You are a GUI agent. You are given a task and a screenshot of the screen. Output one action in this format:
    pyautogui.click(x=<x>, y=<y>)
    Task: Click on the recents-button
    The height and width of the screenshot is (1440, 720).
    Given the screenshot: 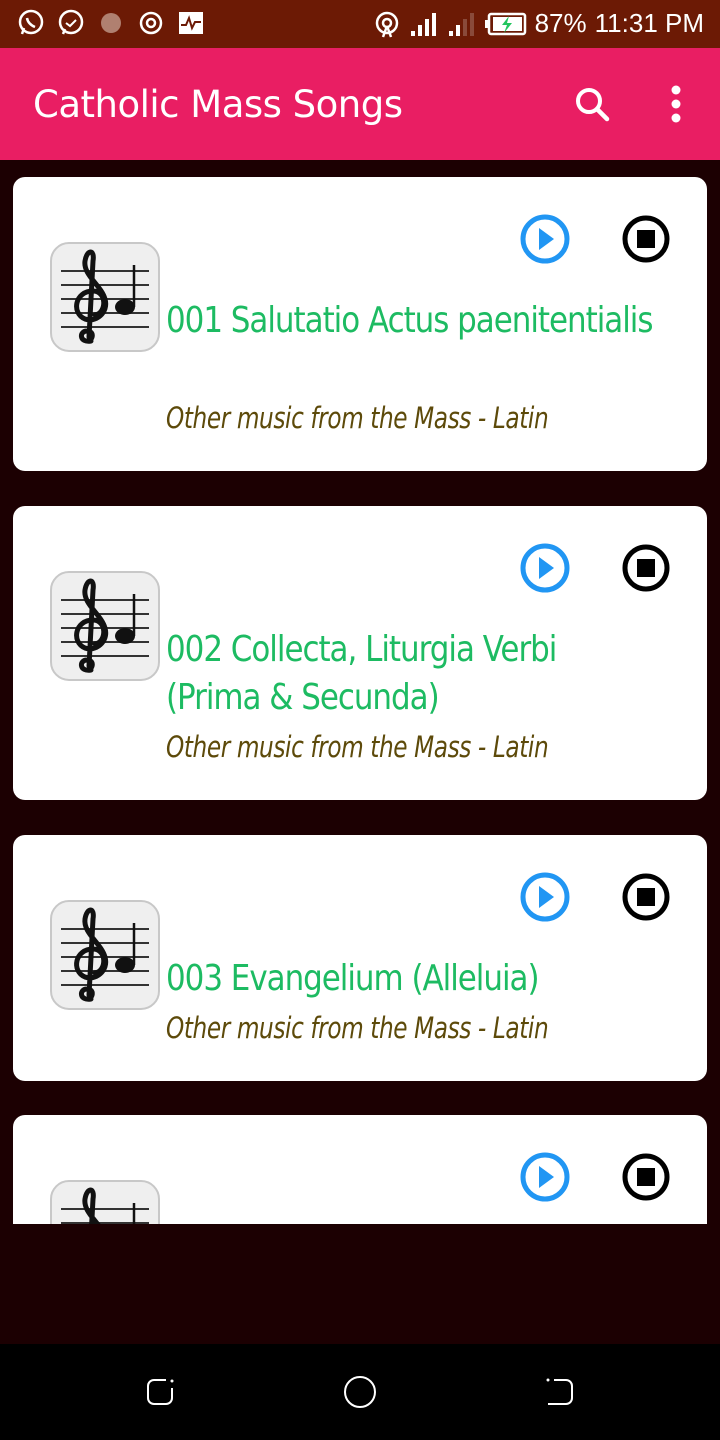 What is the action you would take?
    pyautogui.click(x=160, y=1392)
    